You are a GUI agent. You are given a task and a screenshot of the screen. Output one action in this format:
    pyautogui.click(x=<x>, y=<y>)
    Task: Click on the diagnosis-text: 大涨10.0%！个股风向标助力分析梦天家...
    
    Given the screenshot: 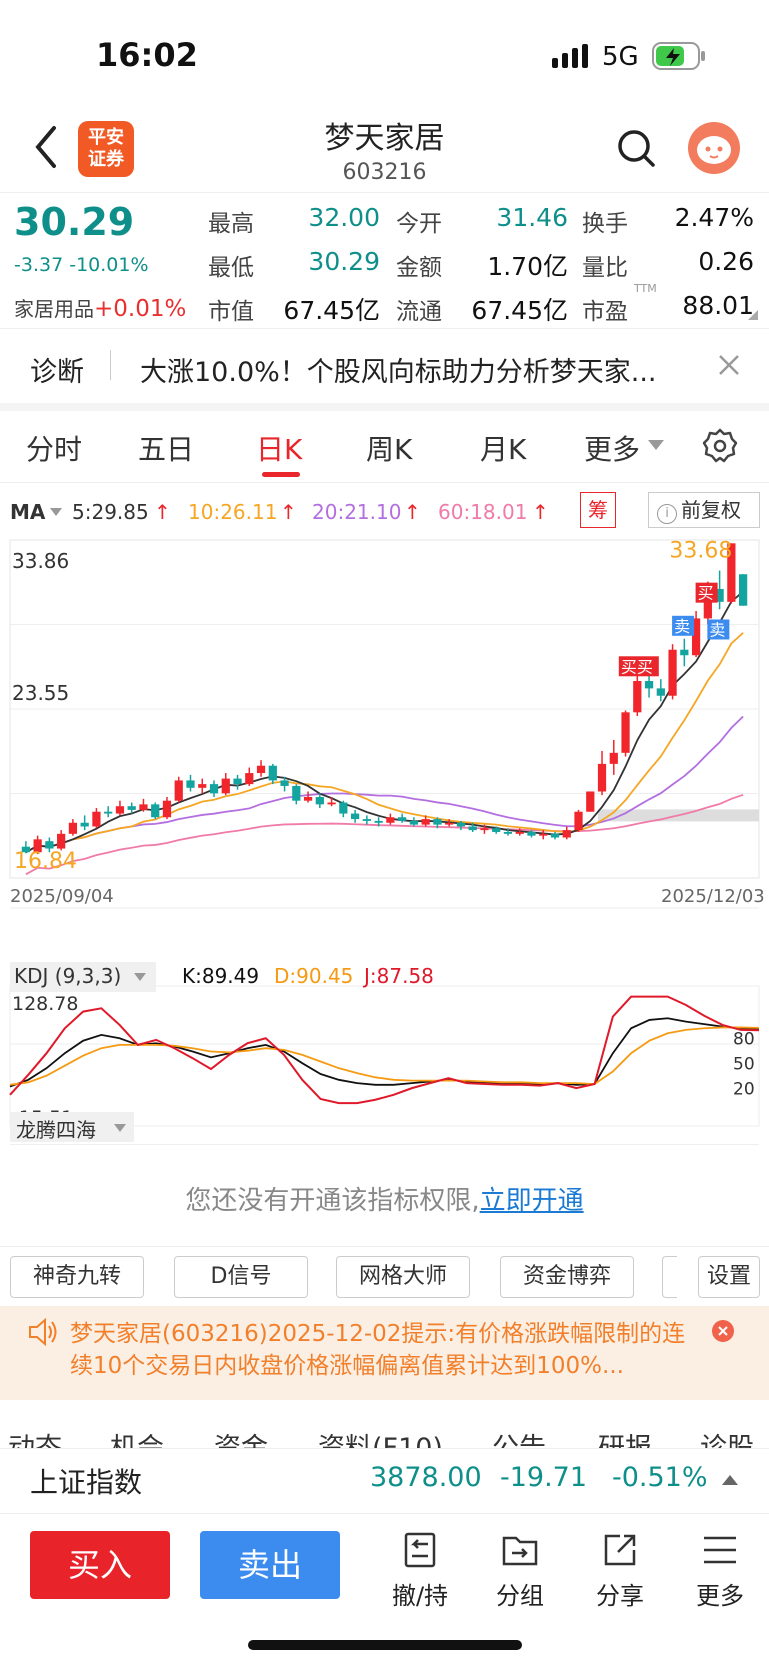 What is the action you would take?
    pyautogui.click(x=420, y=369)
    